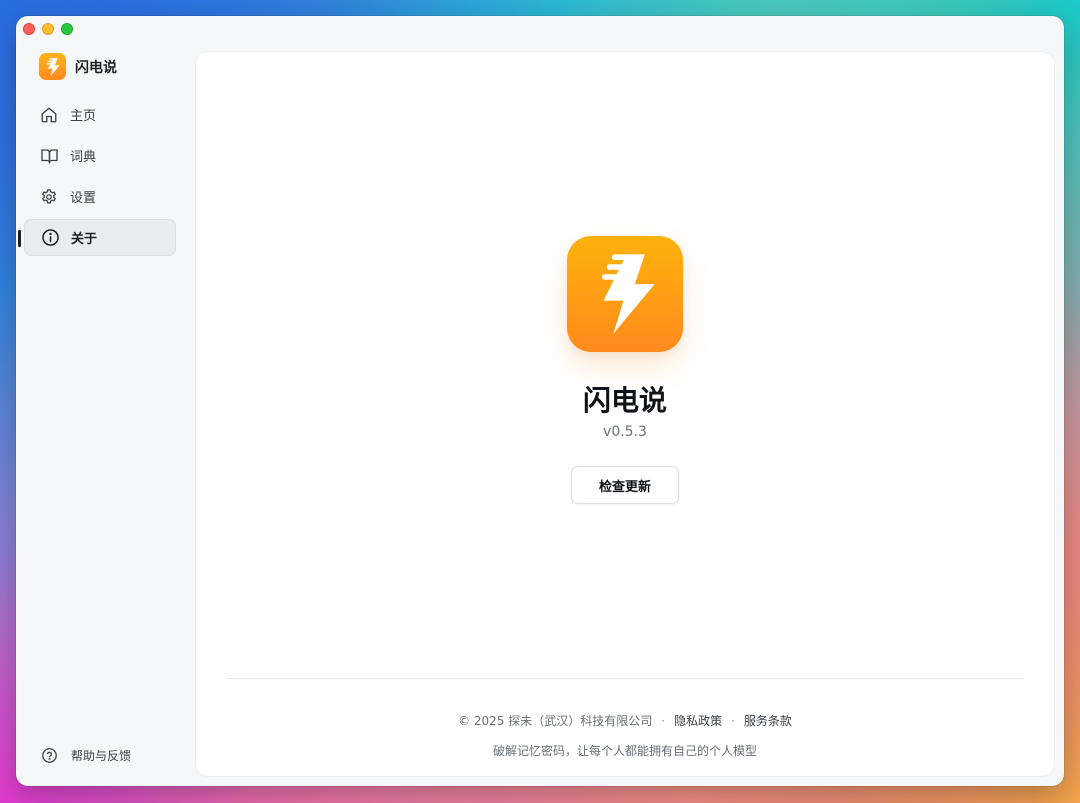  Describe the element at coordinates (83, 116) in the screenshot. I see `sidebar-item-label: 主页` at that location.